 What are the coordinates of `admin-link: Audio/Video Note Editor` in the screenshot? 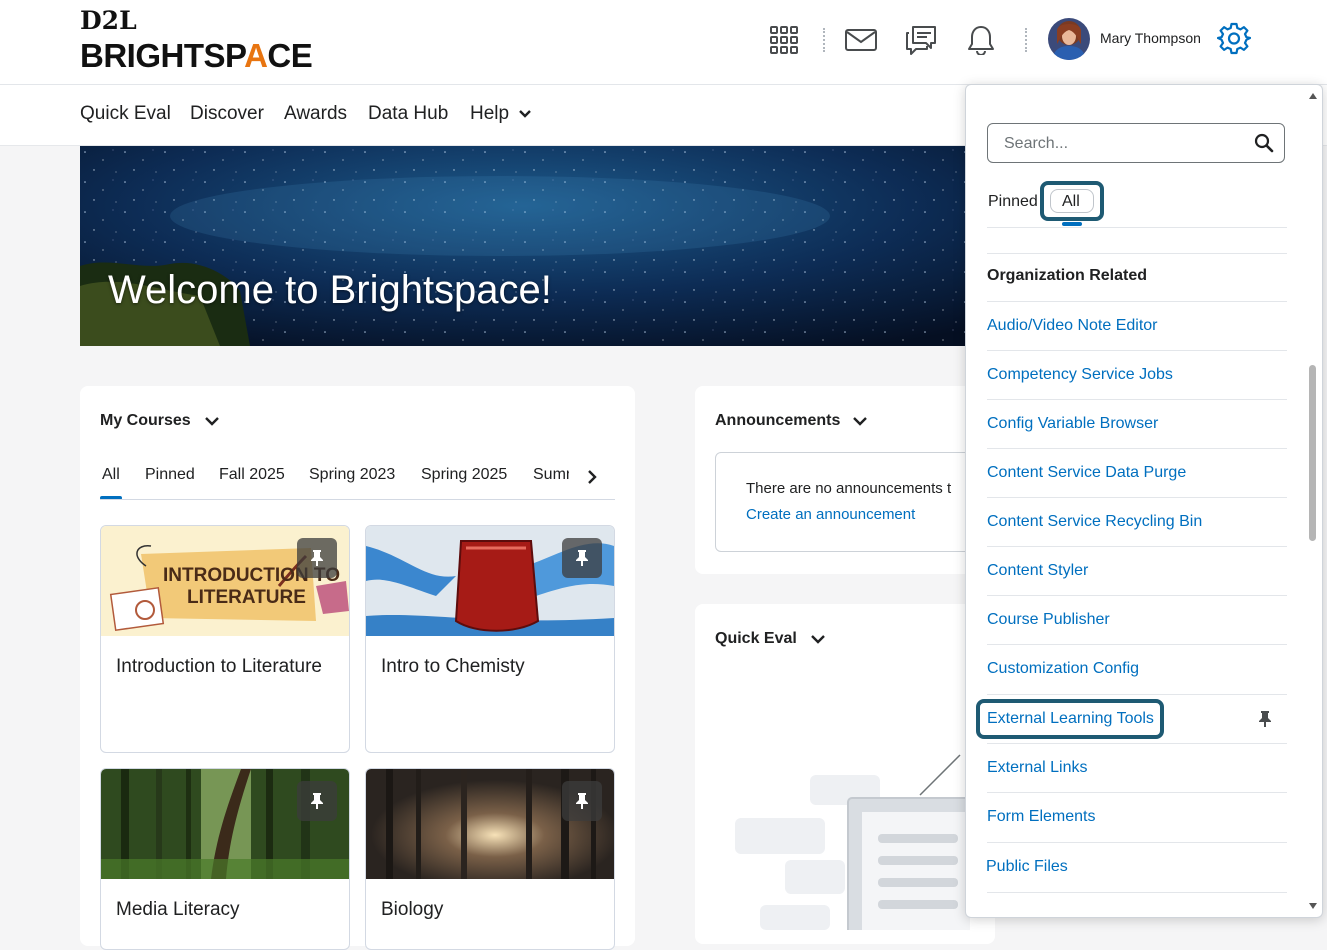 It's located at (1137, 325).